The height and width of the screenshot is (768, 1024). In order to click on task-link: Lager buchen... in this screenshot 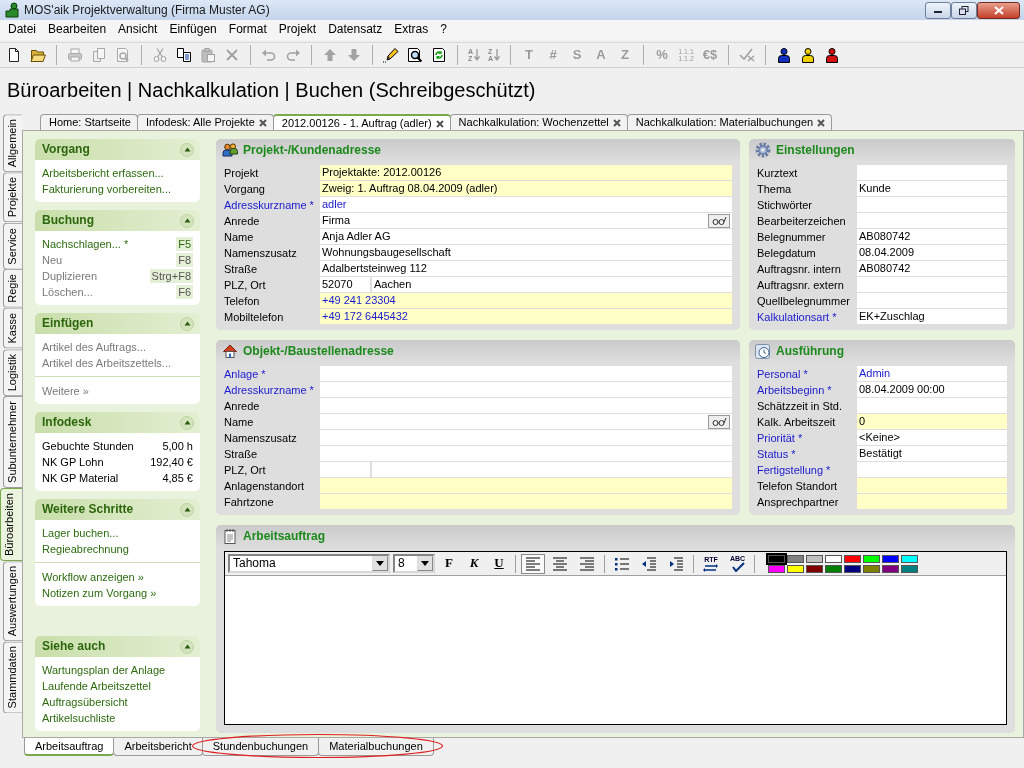, I will do `click(80, 533)`.